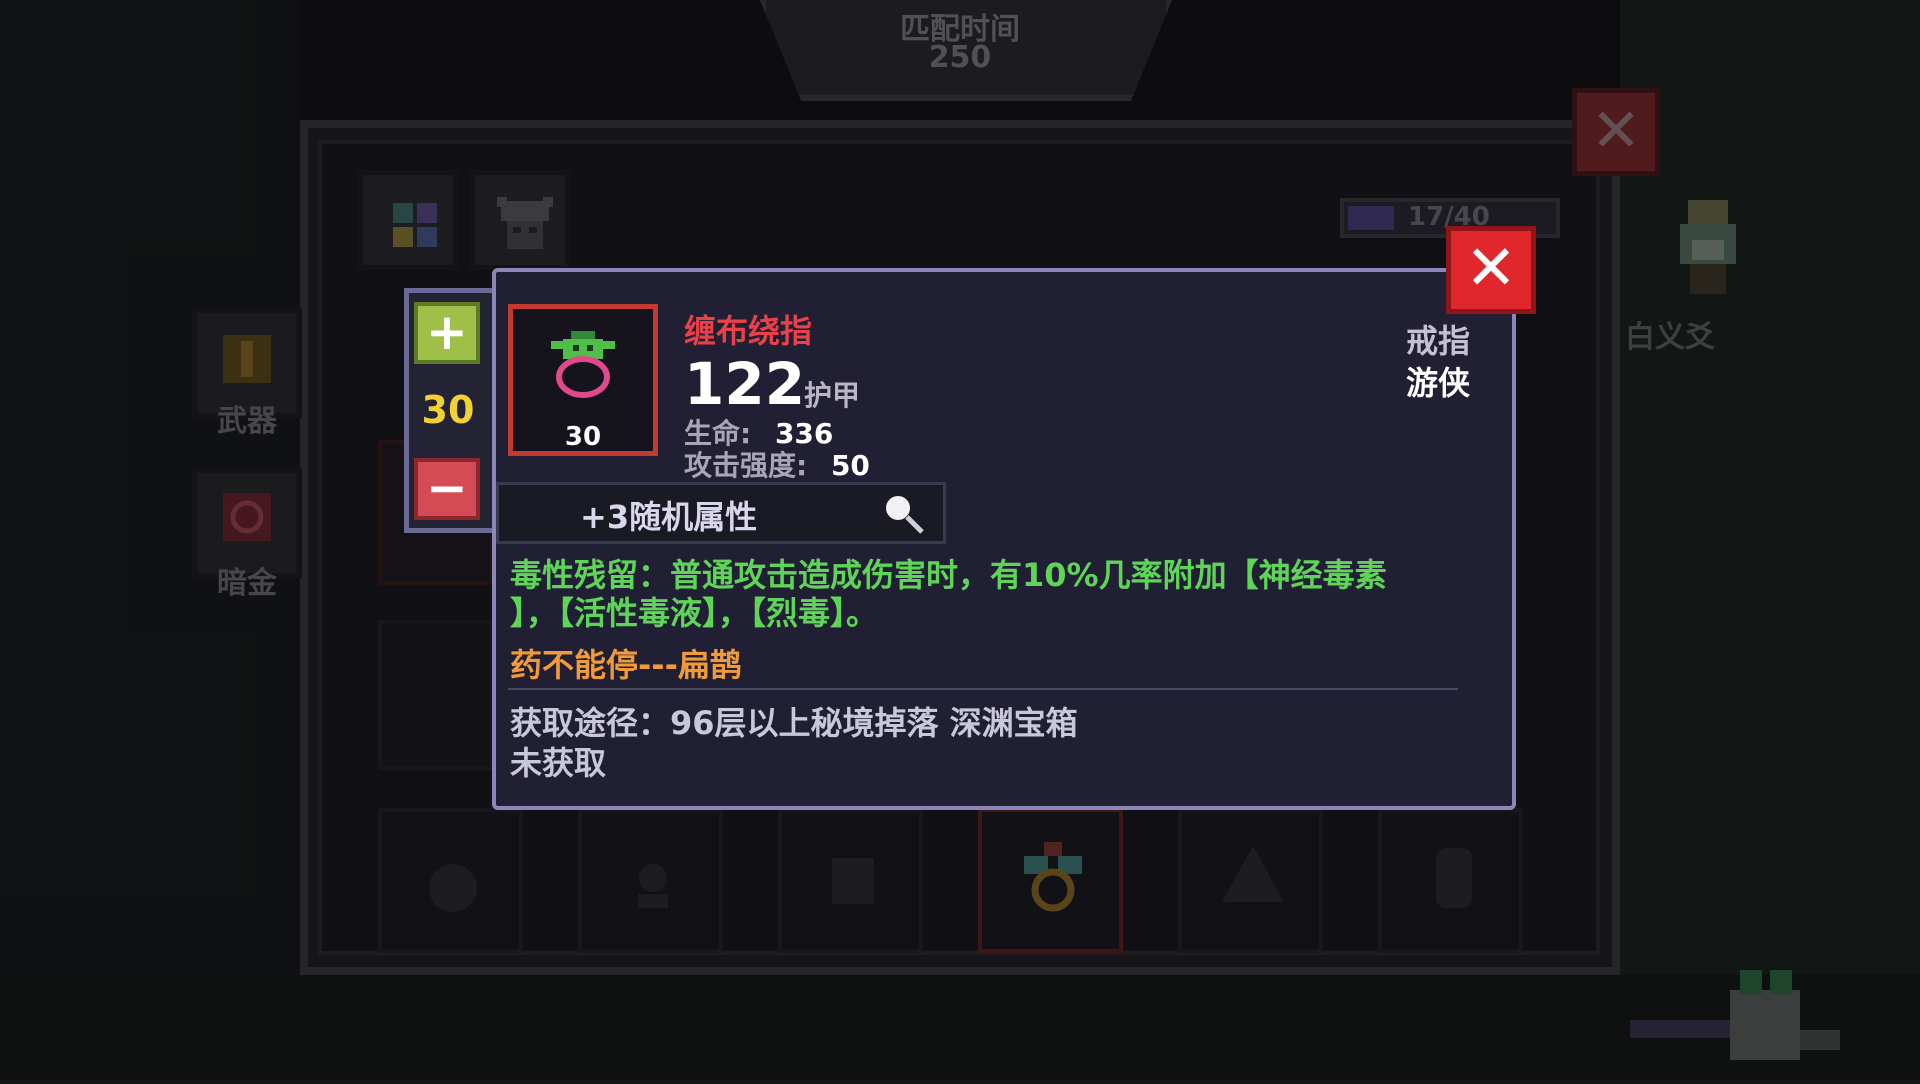 The height and width of the screenshot is (1084, 1920). What do you see at coordinates (583, 437) in the screenshot?
I see `item-level: 30` at bounding box center [583, 437].